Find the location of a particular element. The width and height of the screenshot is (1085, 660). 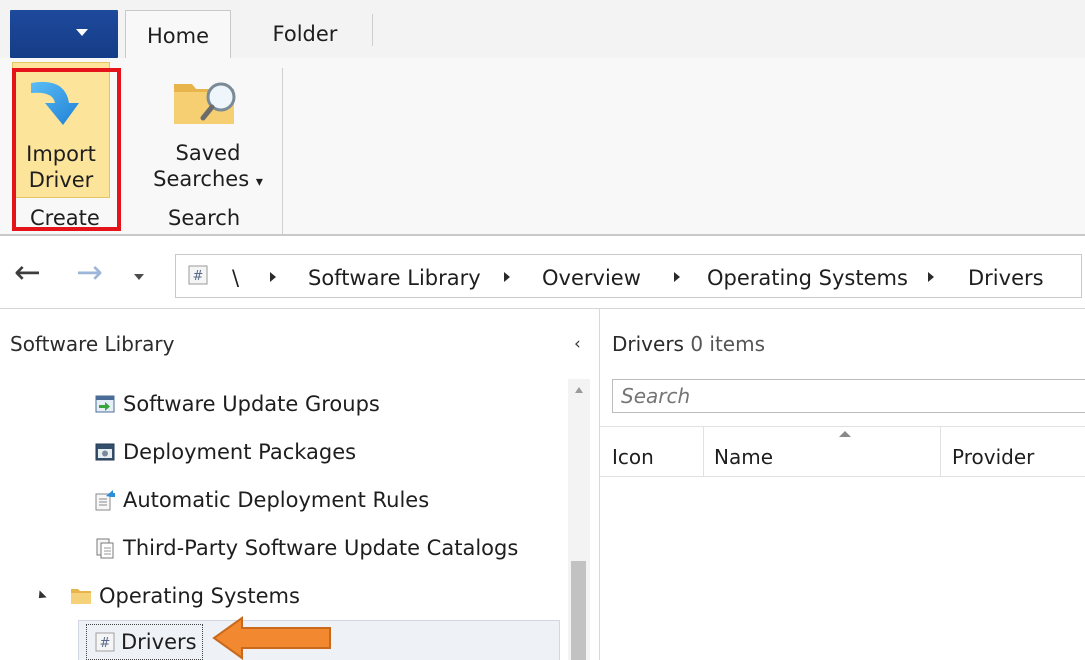

tree-item-label: Operating Systems is located at coordinates (199, 596).